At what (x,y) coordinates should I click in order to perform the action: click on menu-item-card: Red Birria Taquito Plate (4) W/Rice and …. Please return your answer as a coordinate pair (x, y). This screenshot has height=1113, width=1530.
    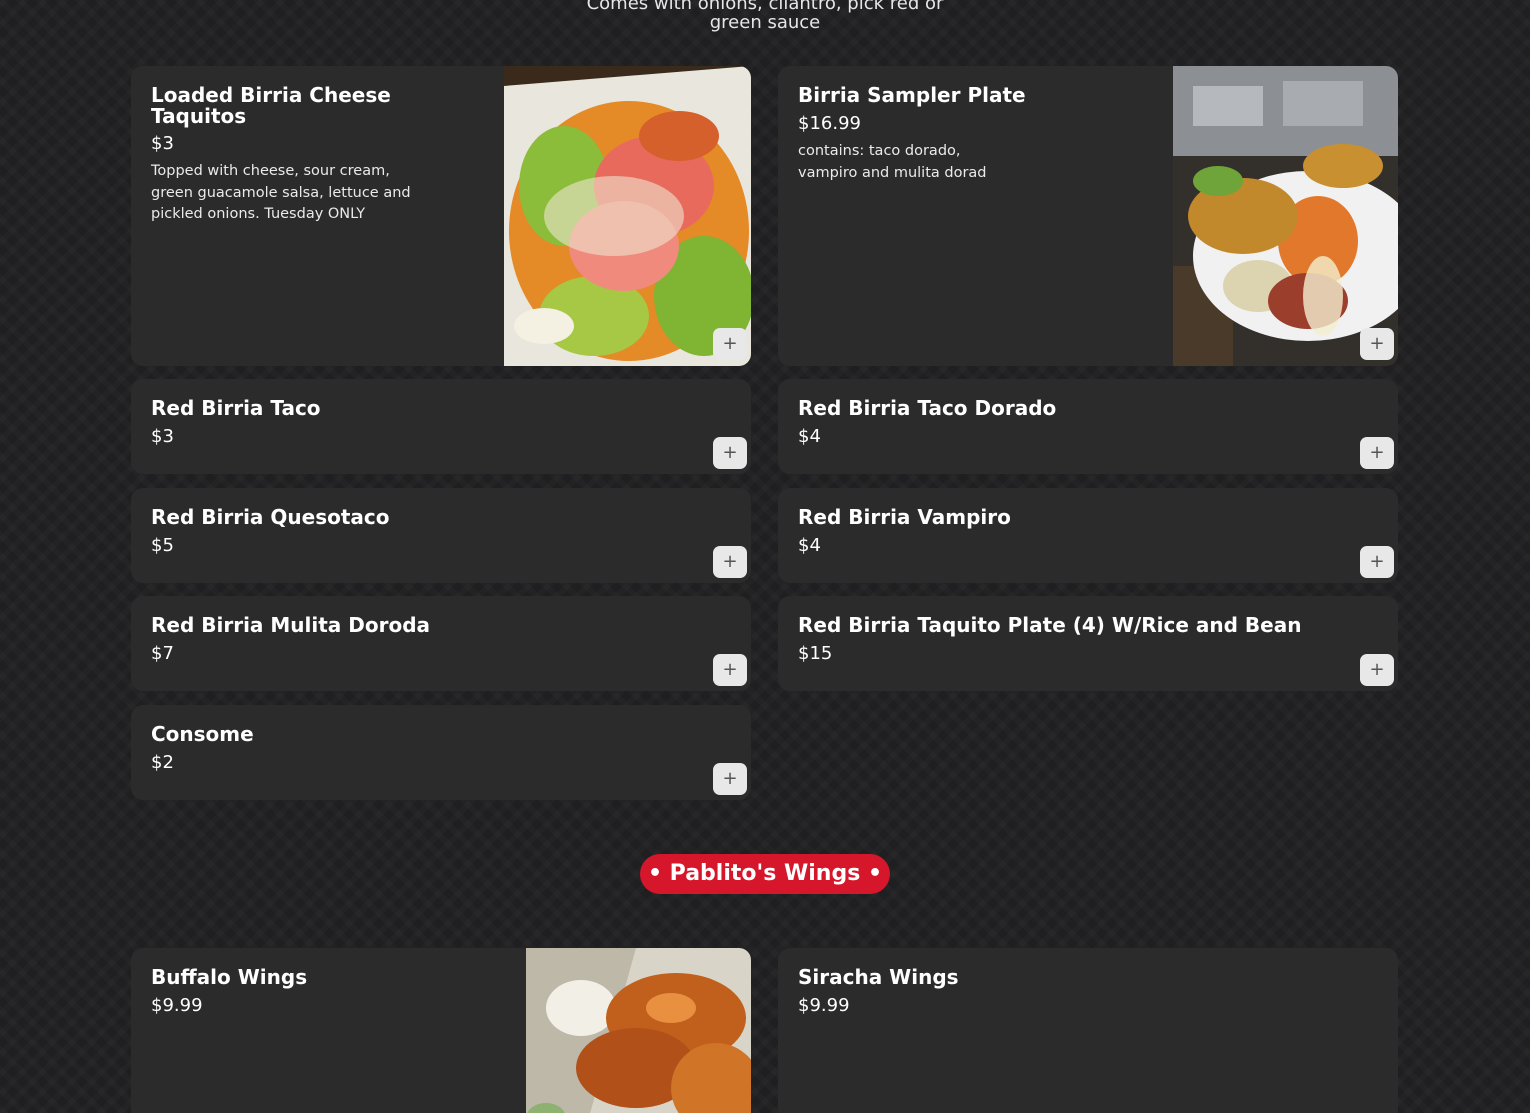
    Looking at the image, I should click on (1088, 643).